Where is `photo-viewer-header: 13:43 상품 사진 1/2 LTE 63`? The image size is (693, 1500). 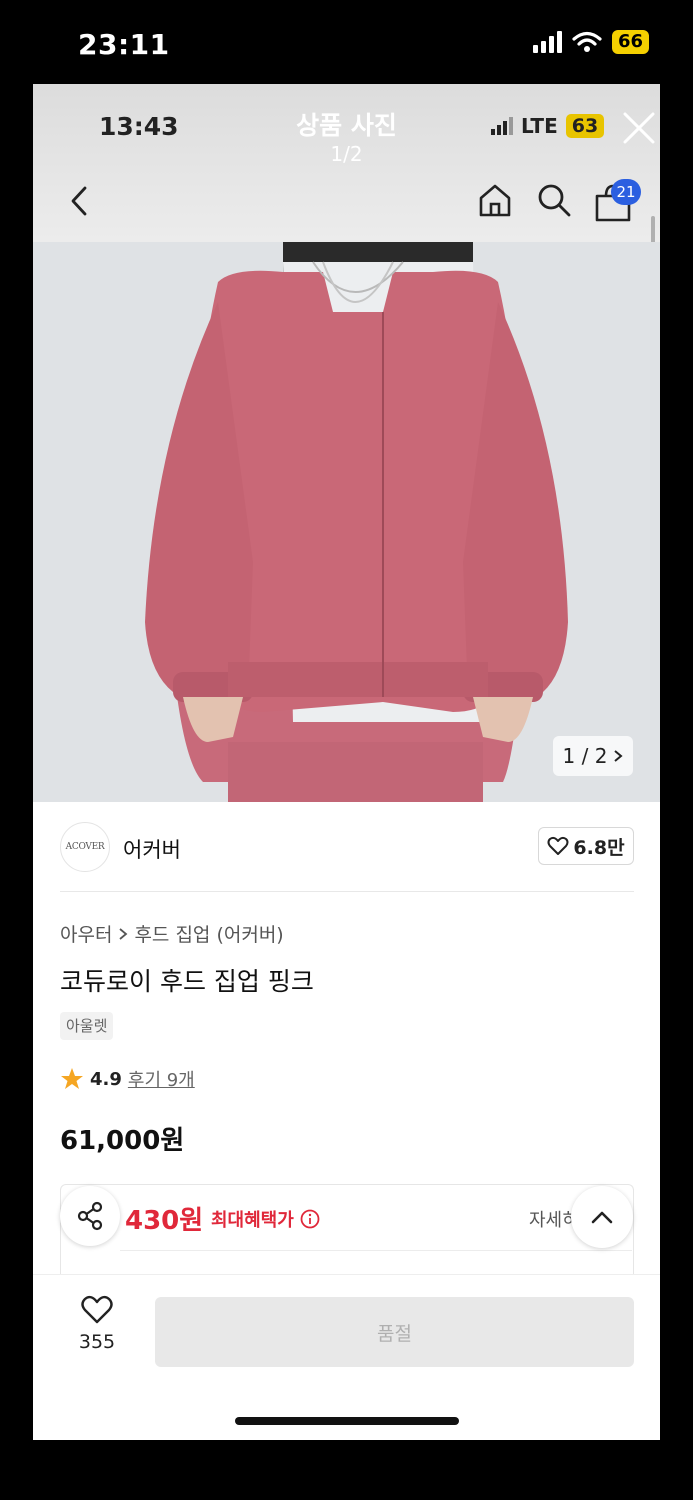
photo-viewer-header: 13:43 상품 사진 1/2 LTE 63 is located at coordinates (346, 163).